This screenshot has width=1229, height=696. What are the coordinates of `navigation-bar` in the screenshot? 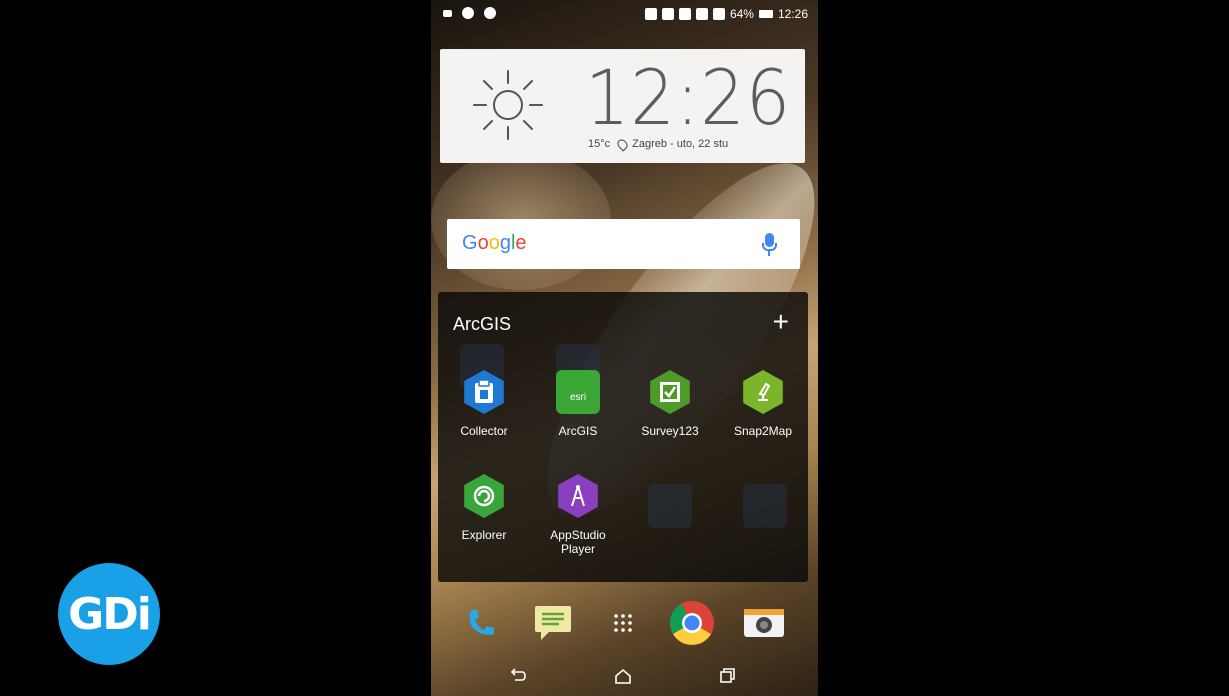 It's located at (624, 677).